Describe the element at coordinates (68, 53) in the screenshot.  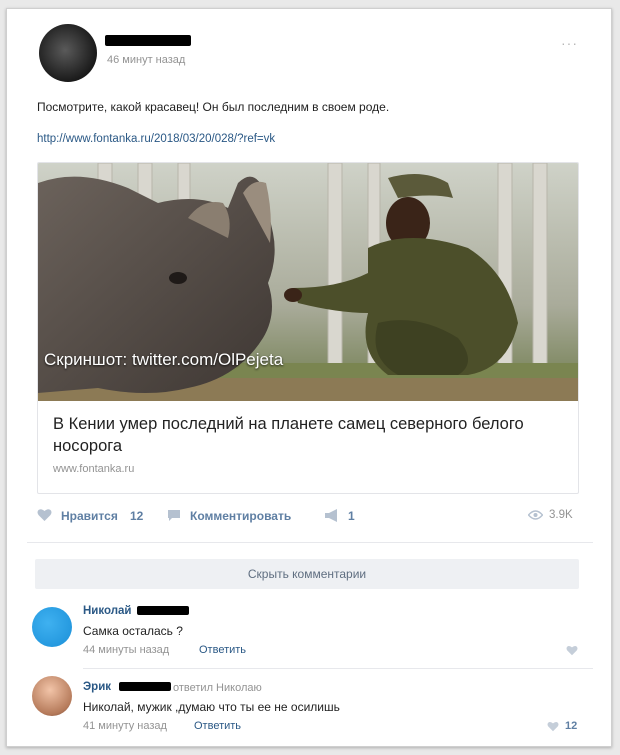
I see `author-avatar` at that location.